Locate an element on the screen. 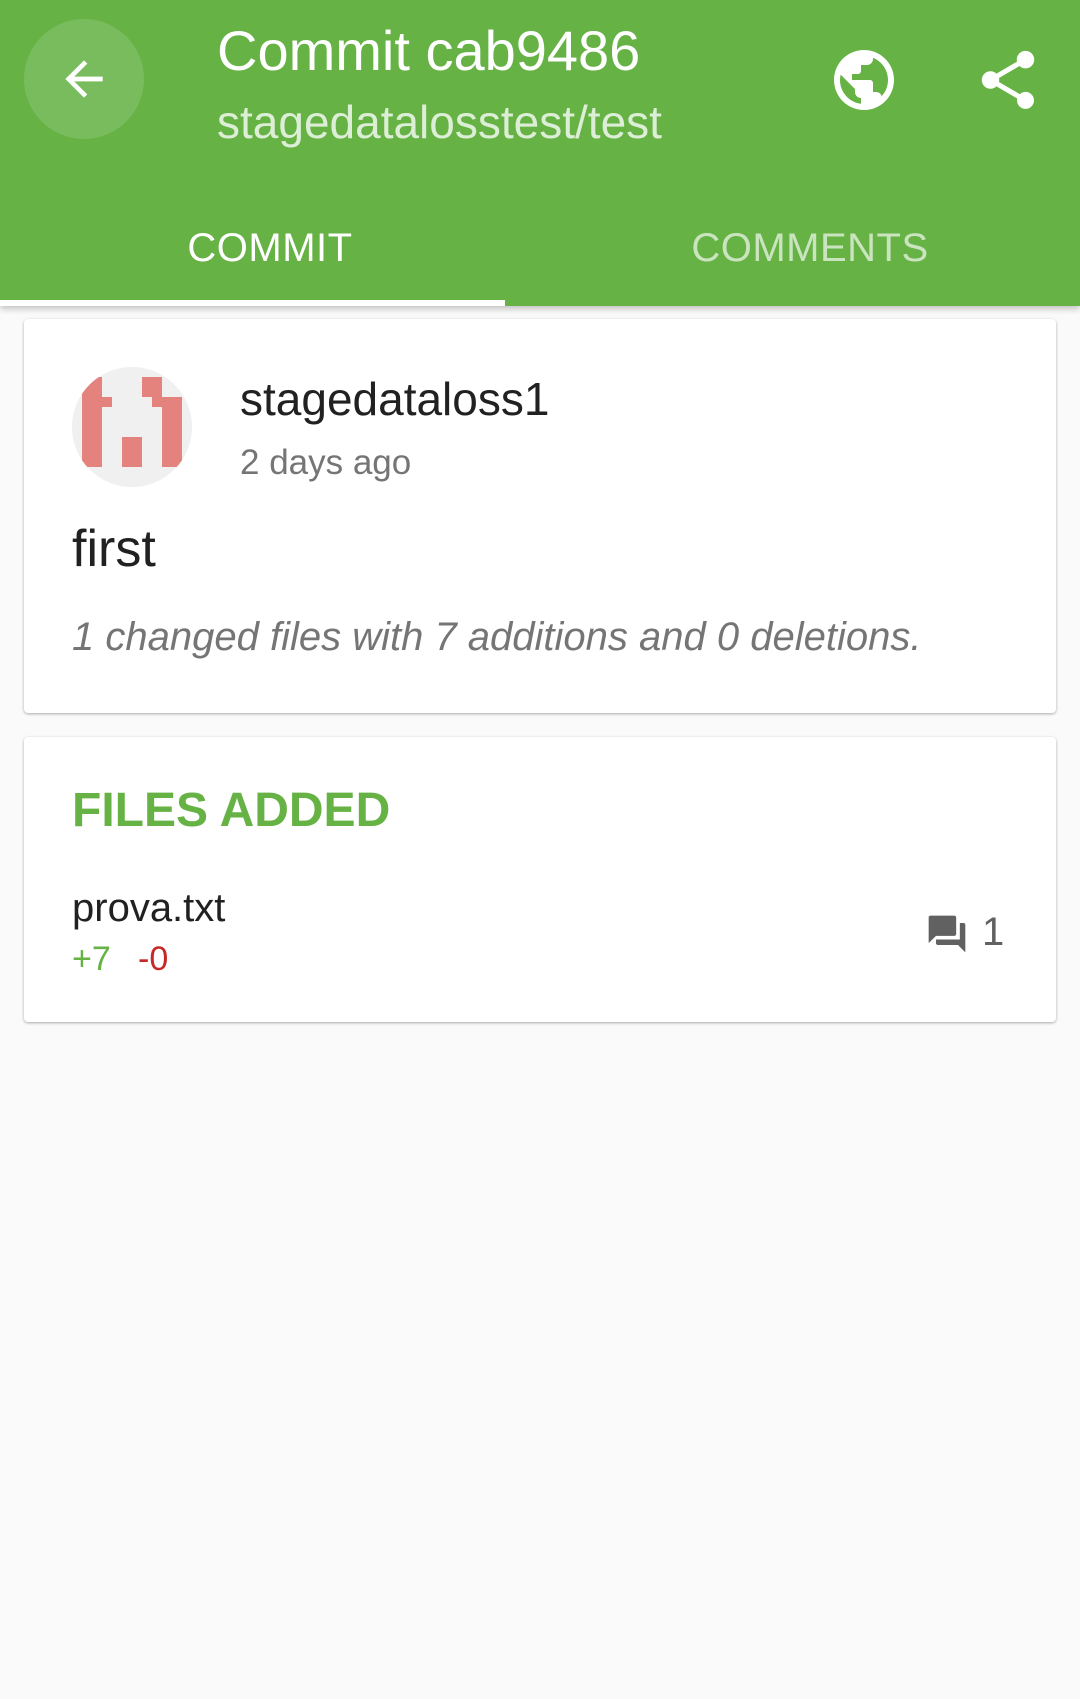 The image size is (1080, 1699). comment-icon is located at coordinates (947, 934).